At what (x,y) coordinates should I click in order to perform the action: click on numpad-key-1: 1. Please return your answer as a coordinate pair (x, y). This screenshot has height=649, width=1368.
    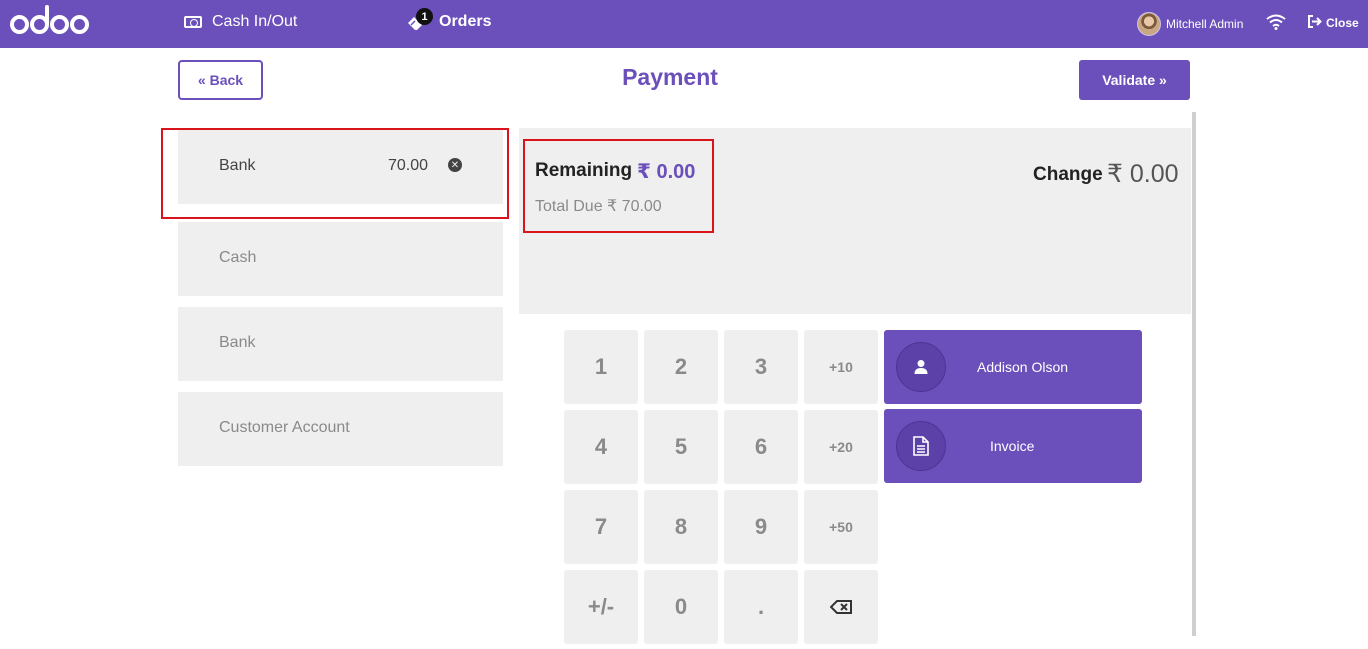
    Looking at the image, I should click on (601, 367).